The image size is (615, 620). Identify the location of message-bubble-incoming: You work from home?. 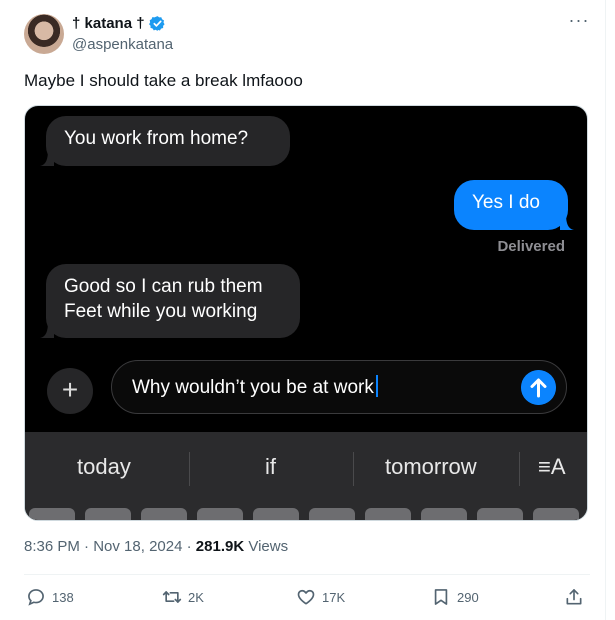
(165, 141).